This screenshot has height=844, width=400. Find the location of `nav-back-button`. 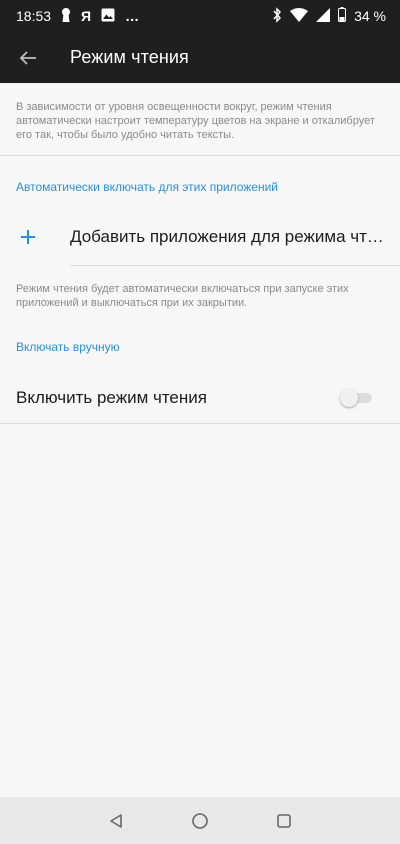

nav-back-button is located at coordinates (116, 821).